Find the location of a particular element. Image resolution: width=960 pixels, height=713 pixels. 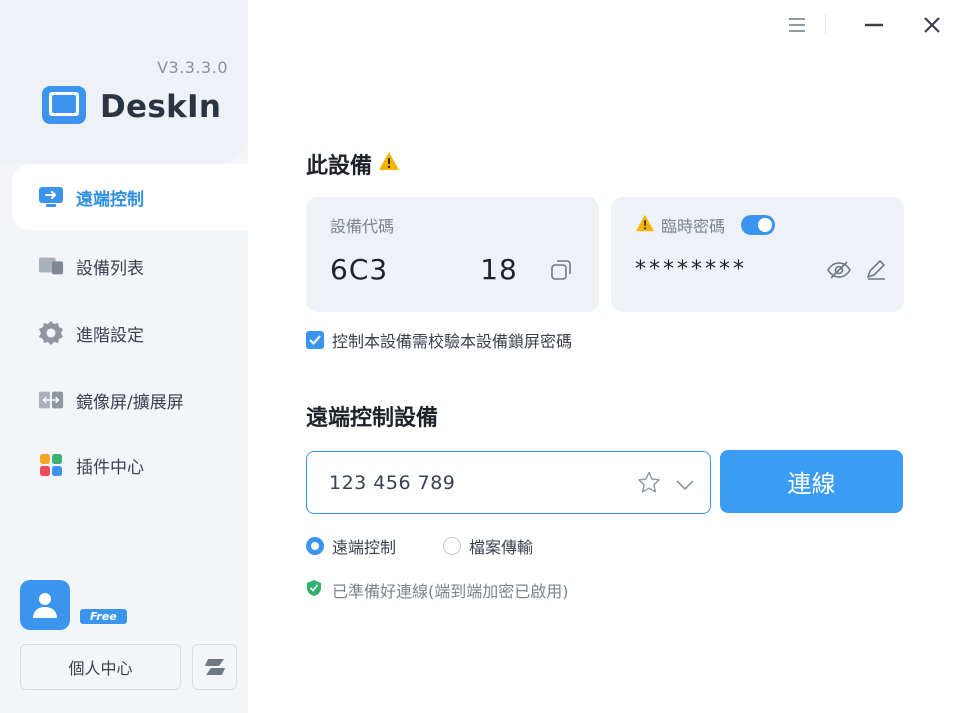

connection-status-text: 已準備好連線(端到端加密已啟用) is located at coordinates (450, 591).